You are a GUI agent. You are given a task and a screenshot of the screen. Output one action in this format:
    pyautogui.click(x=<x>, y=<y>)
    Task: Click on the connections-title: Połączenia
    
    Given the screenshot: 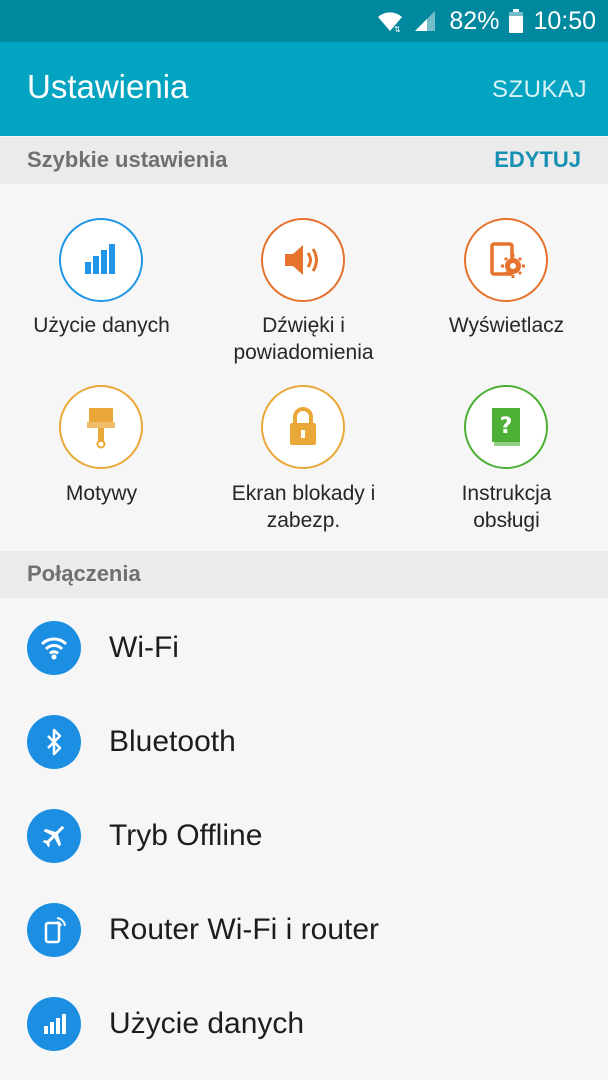 What is the action you would take?
    pyautogui.click(x=84, y=573)
    